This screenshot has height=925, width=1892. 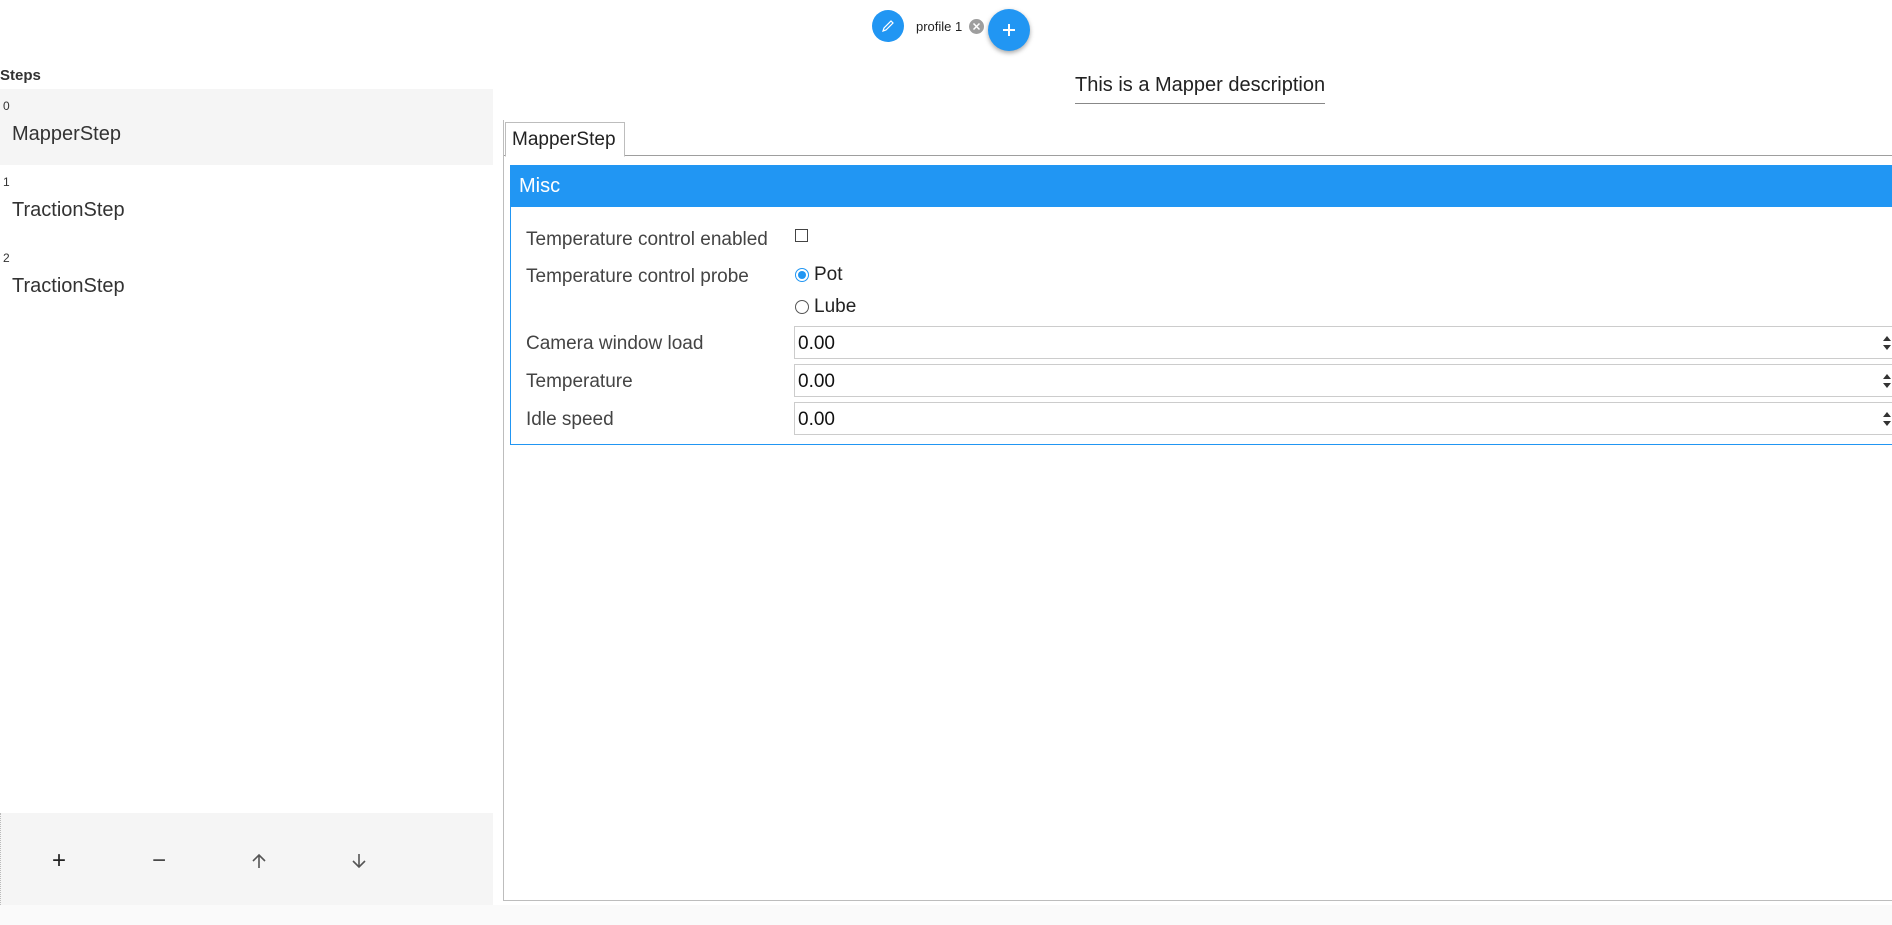 What do you see at coordinates (246, 279) in the screenshot?
I see `step-item-2: 2 TractionStep` at bounding box center [246, 279].